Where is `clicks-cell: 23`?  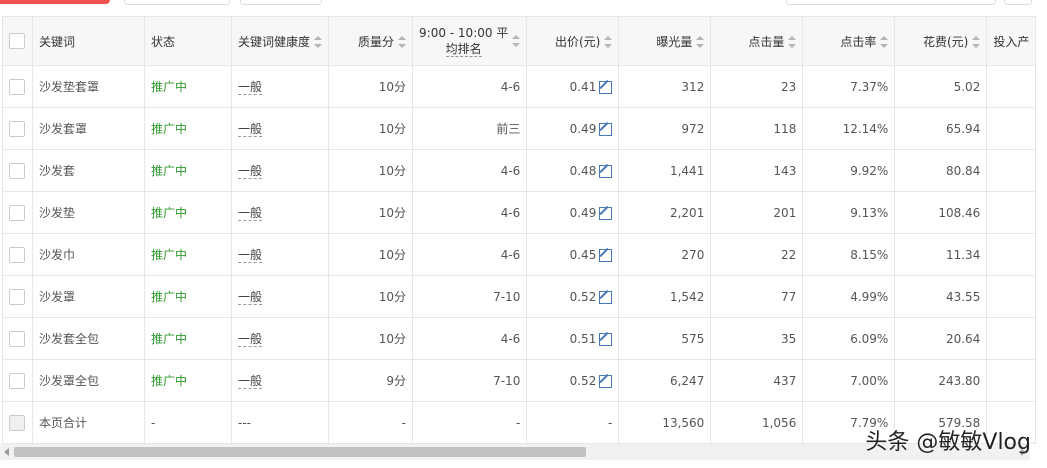 clicks-cell: 23 is located at coordinates (757, 86).